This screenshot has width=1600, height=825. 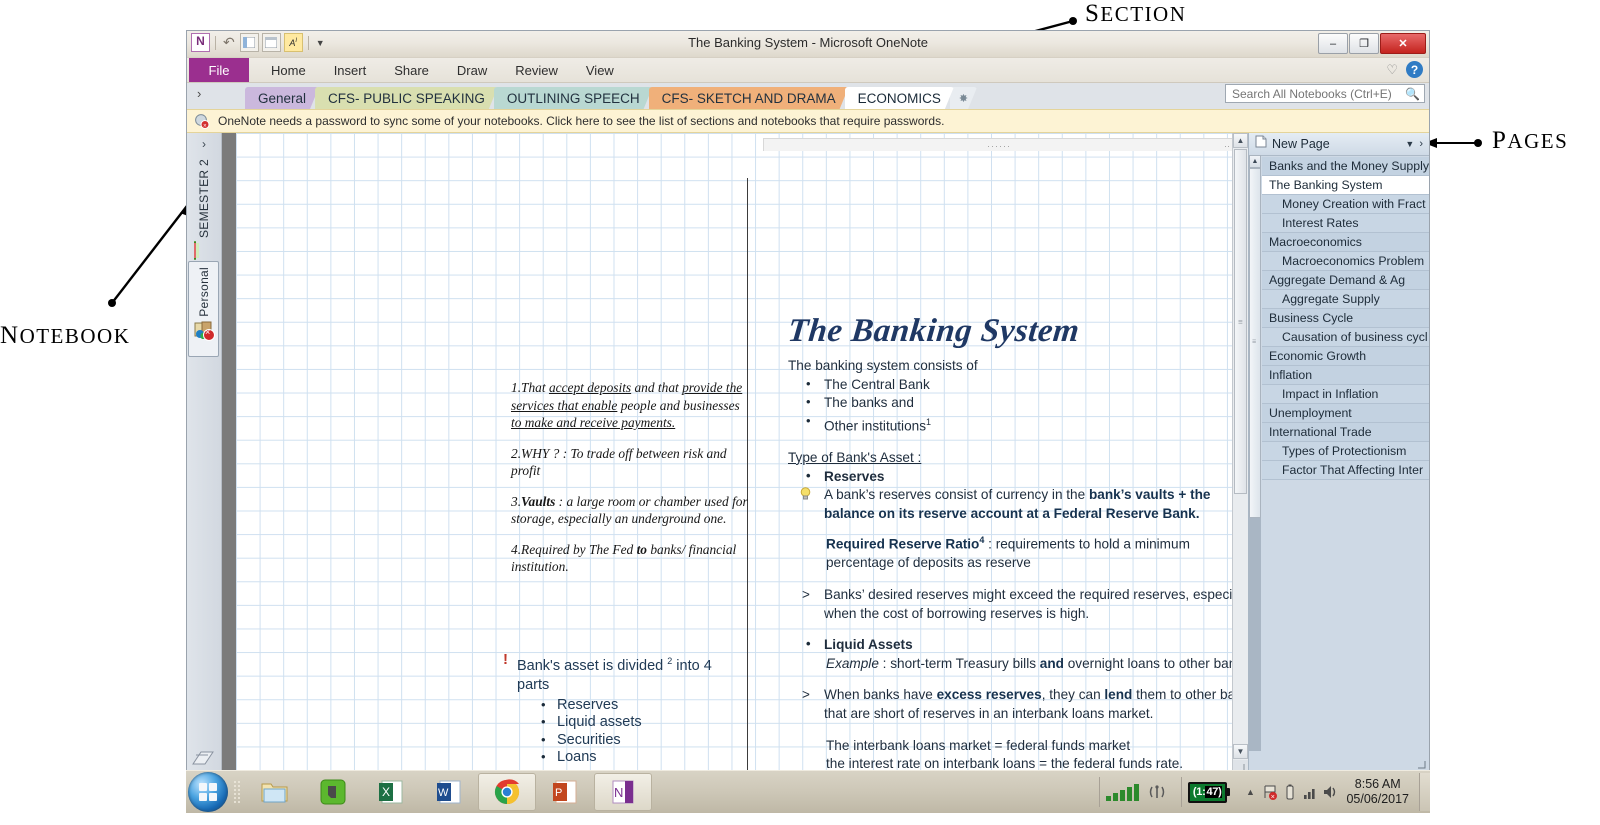 I want to click on tab-insert: Insert, so click(x=350, y=70).